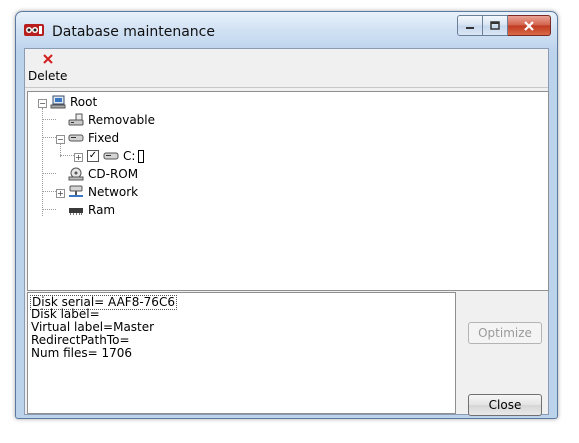 This screenshot has height=443, width=579. I want to click on tree-node-removable: Removable, so click(112, 120).